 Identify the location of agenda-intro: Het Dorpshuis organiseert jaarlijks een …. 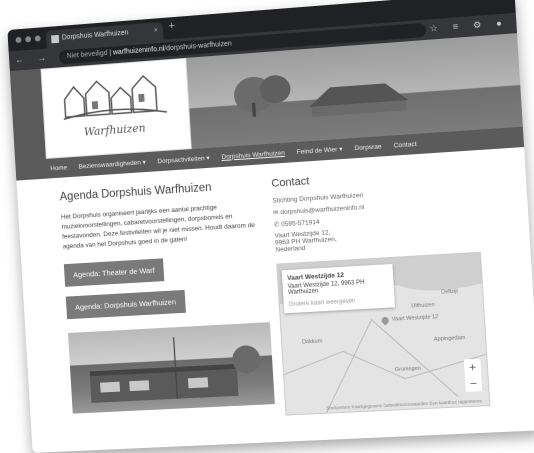
(158, 227).